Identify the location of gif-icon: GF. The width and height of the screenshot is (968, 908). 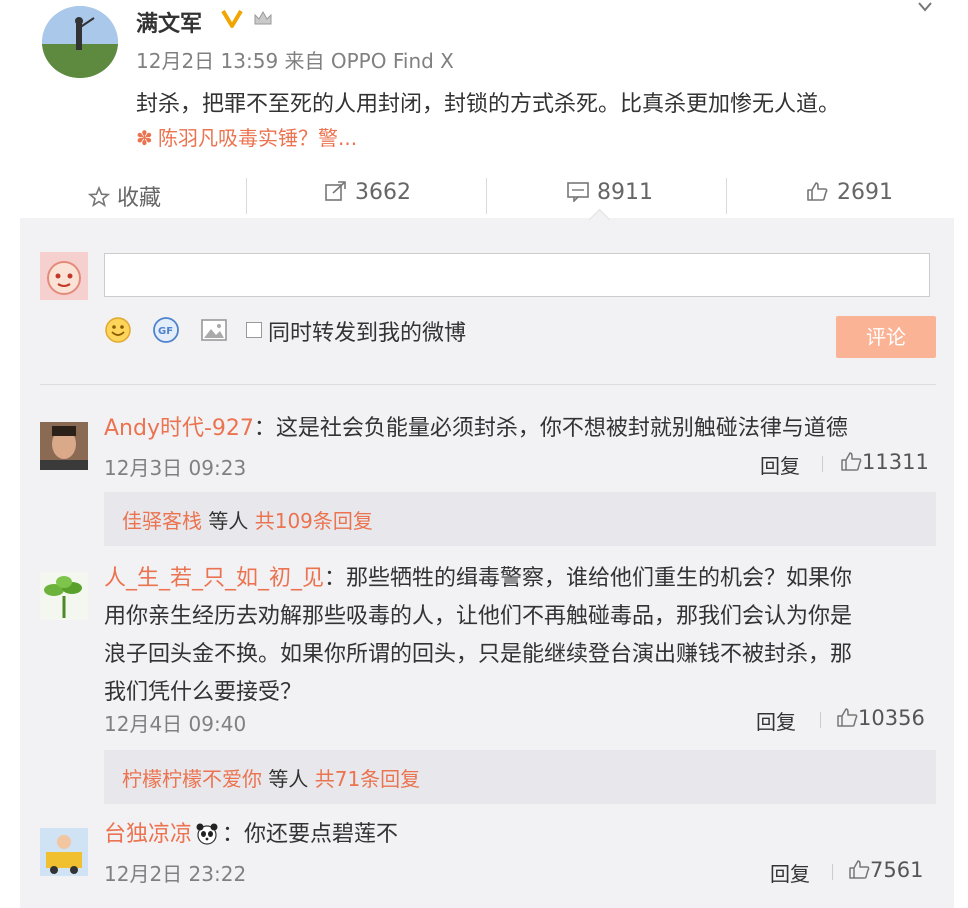
(166, 330).